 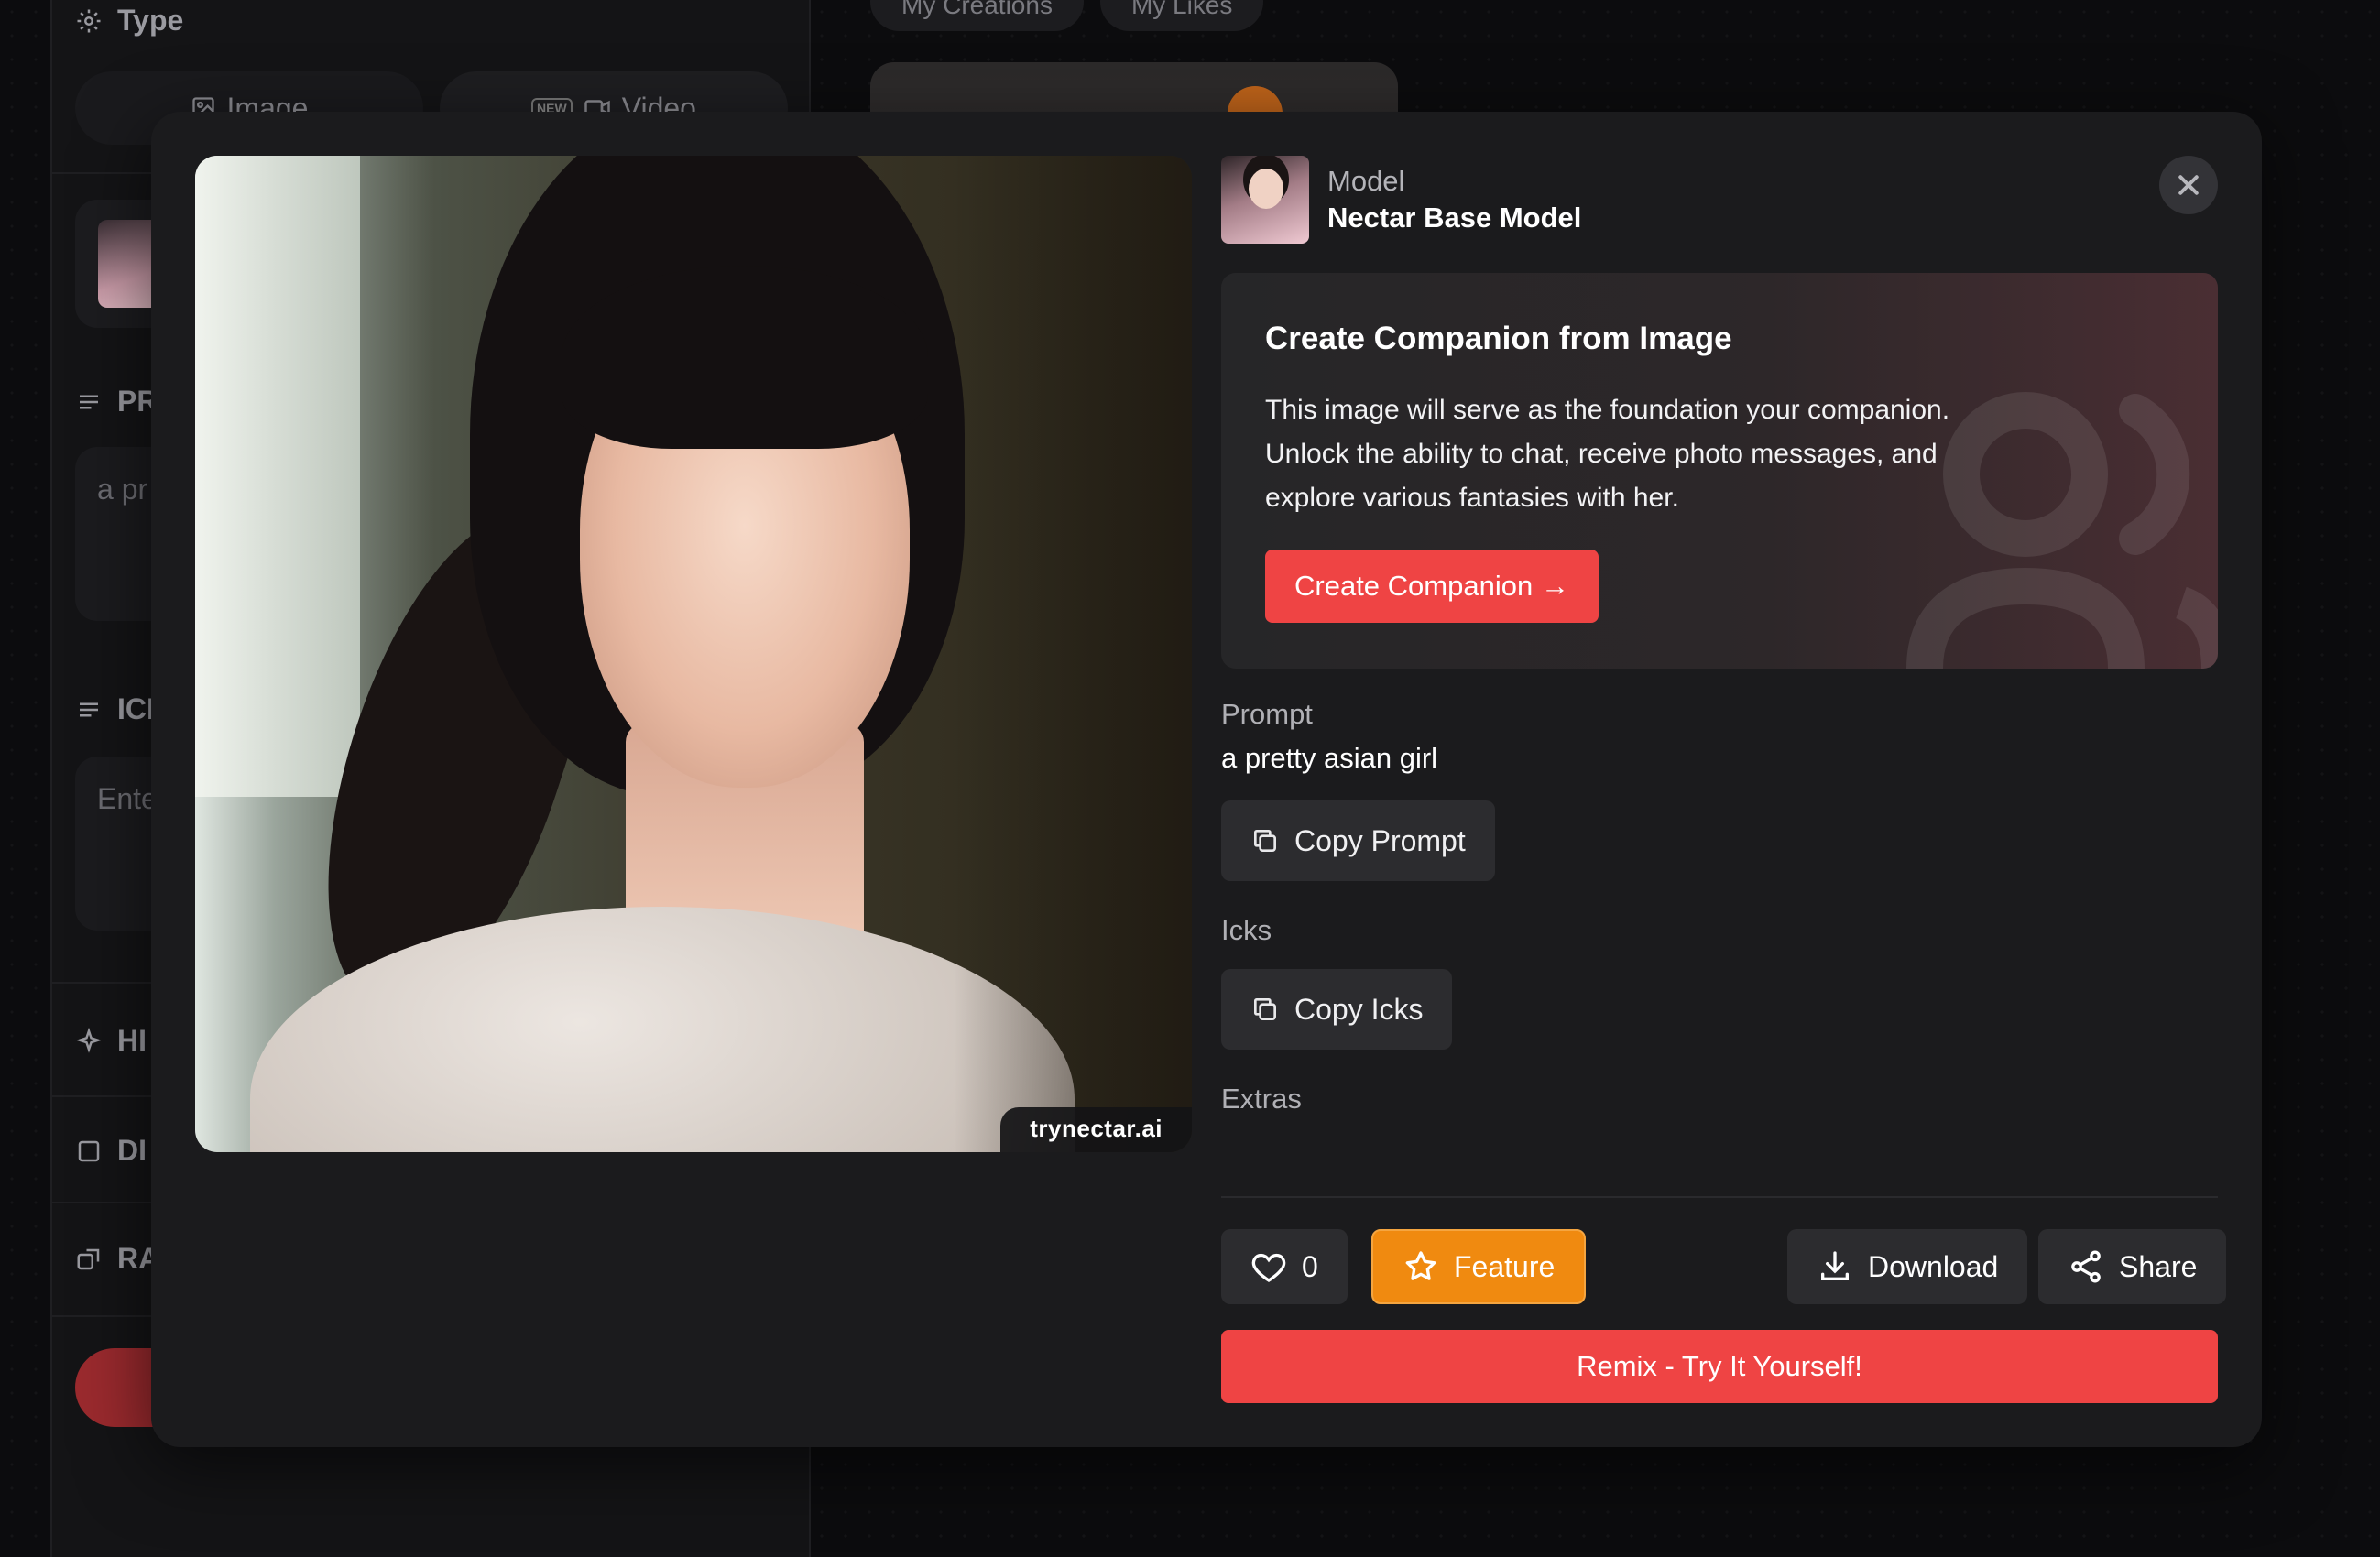 What do you see at coordinates (1933, 1266) in the screenshot?
I see `download-label: Download` at bounding box center [1933, 1266].